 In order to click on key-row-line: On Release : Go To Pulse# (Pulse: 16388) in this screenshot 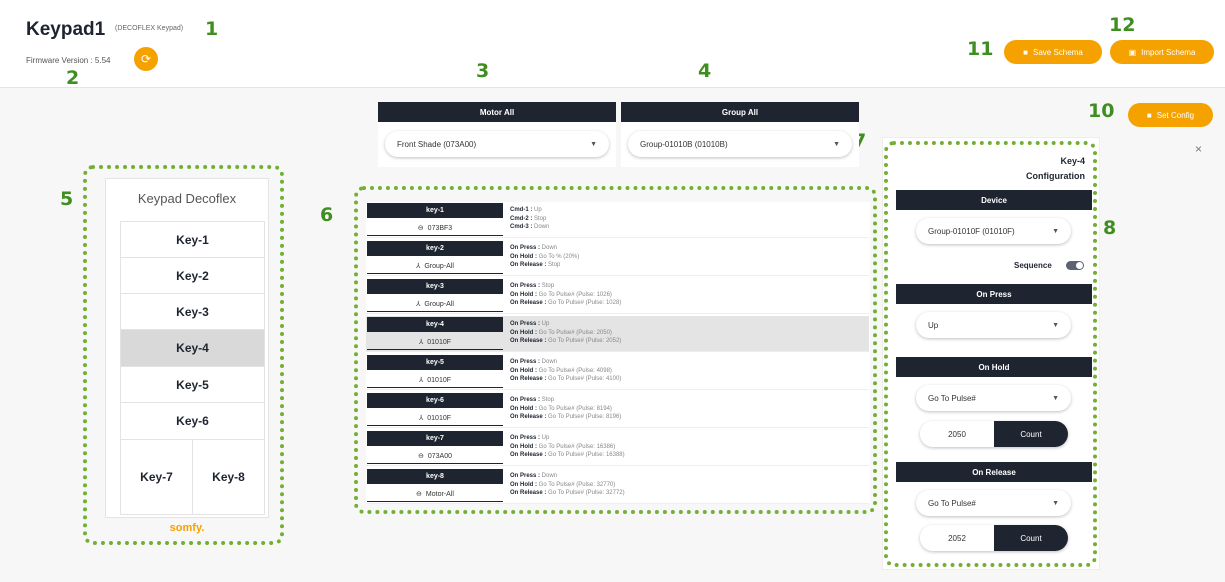, I will do `click(567, 455)`.